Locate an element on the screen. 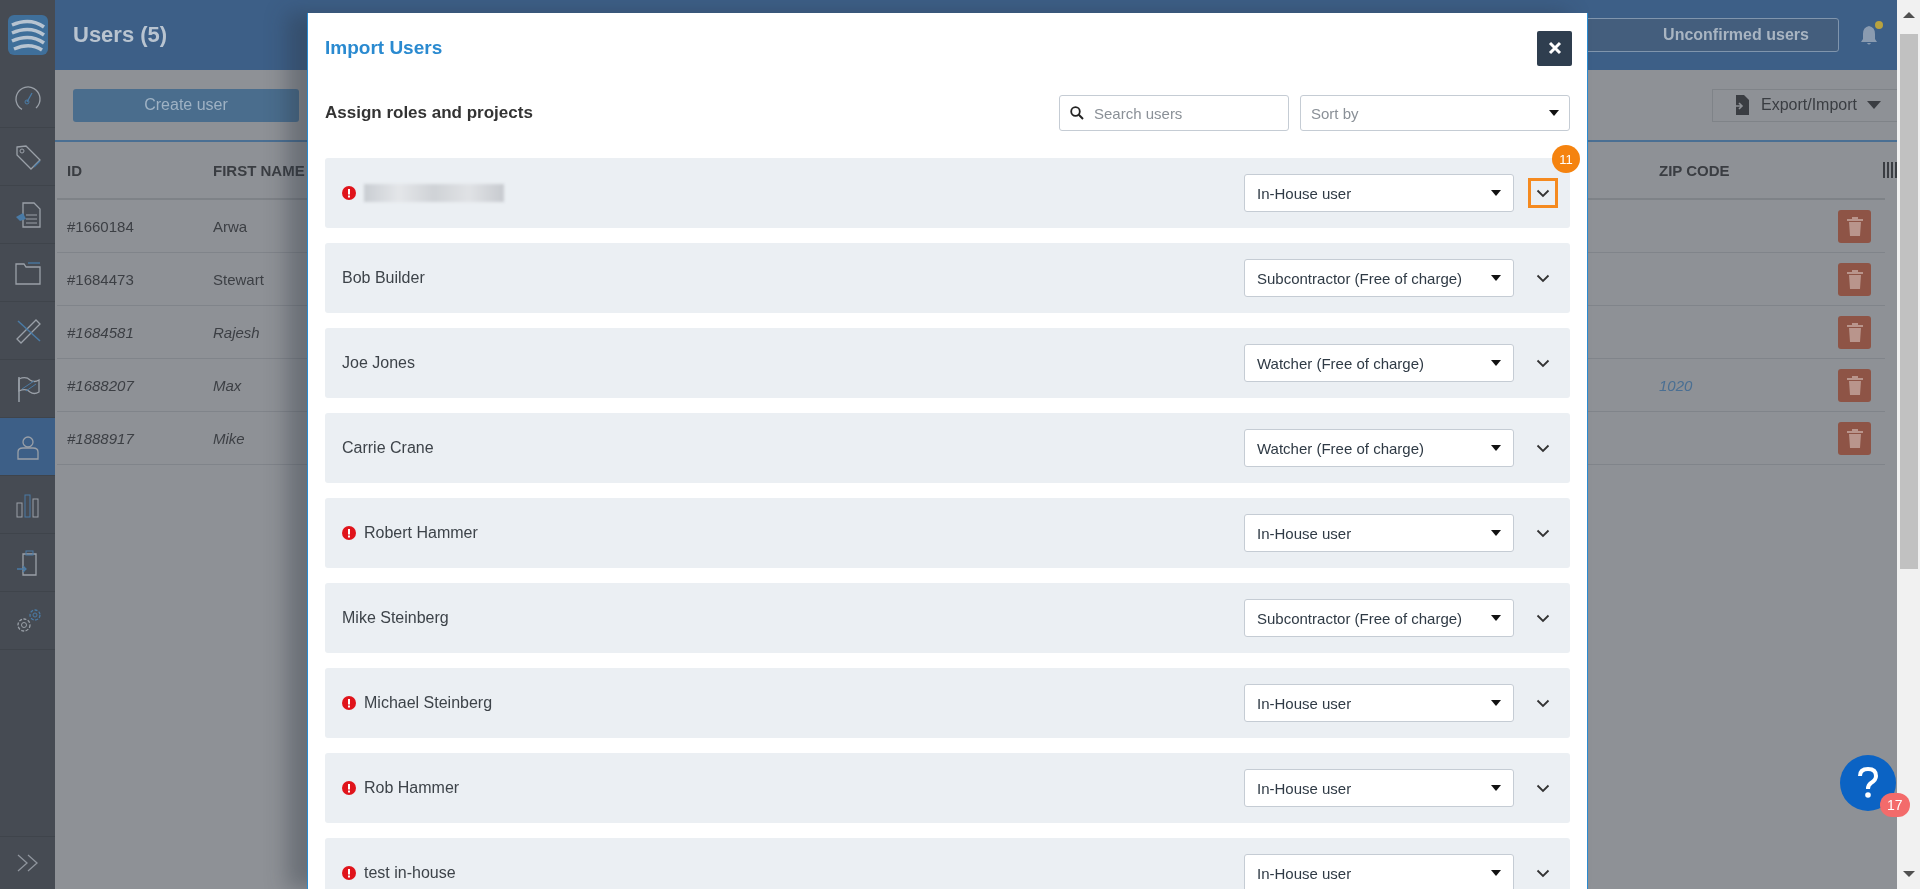 The height and width of the screenshot is (889, 1920). table-cell: Stewart is located at coordinates (238, 279).